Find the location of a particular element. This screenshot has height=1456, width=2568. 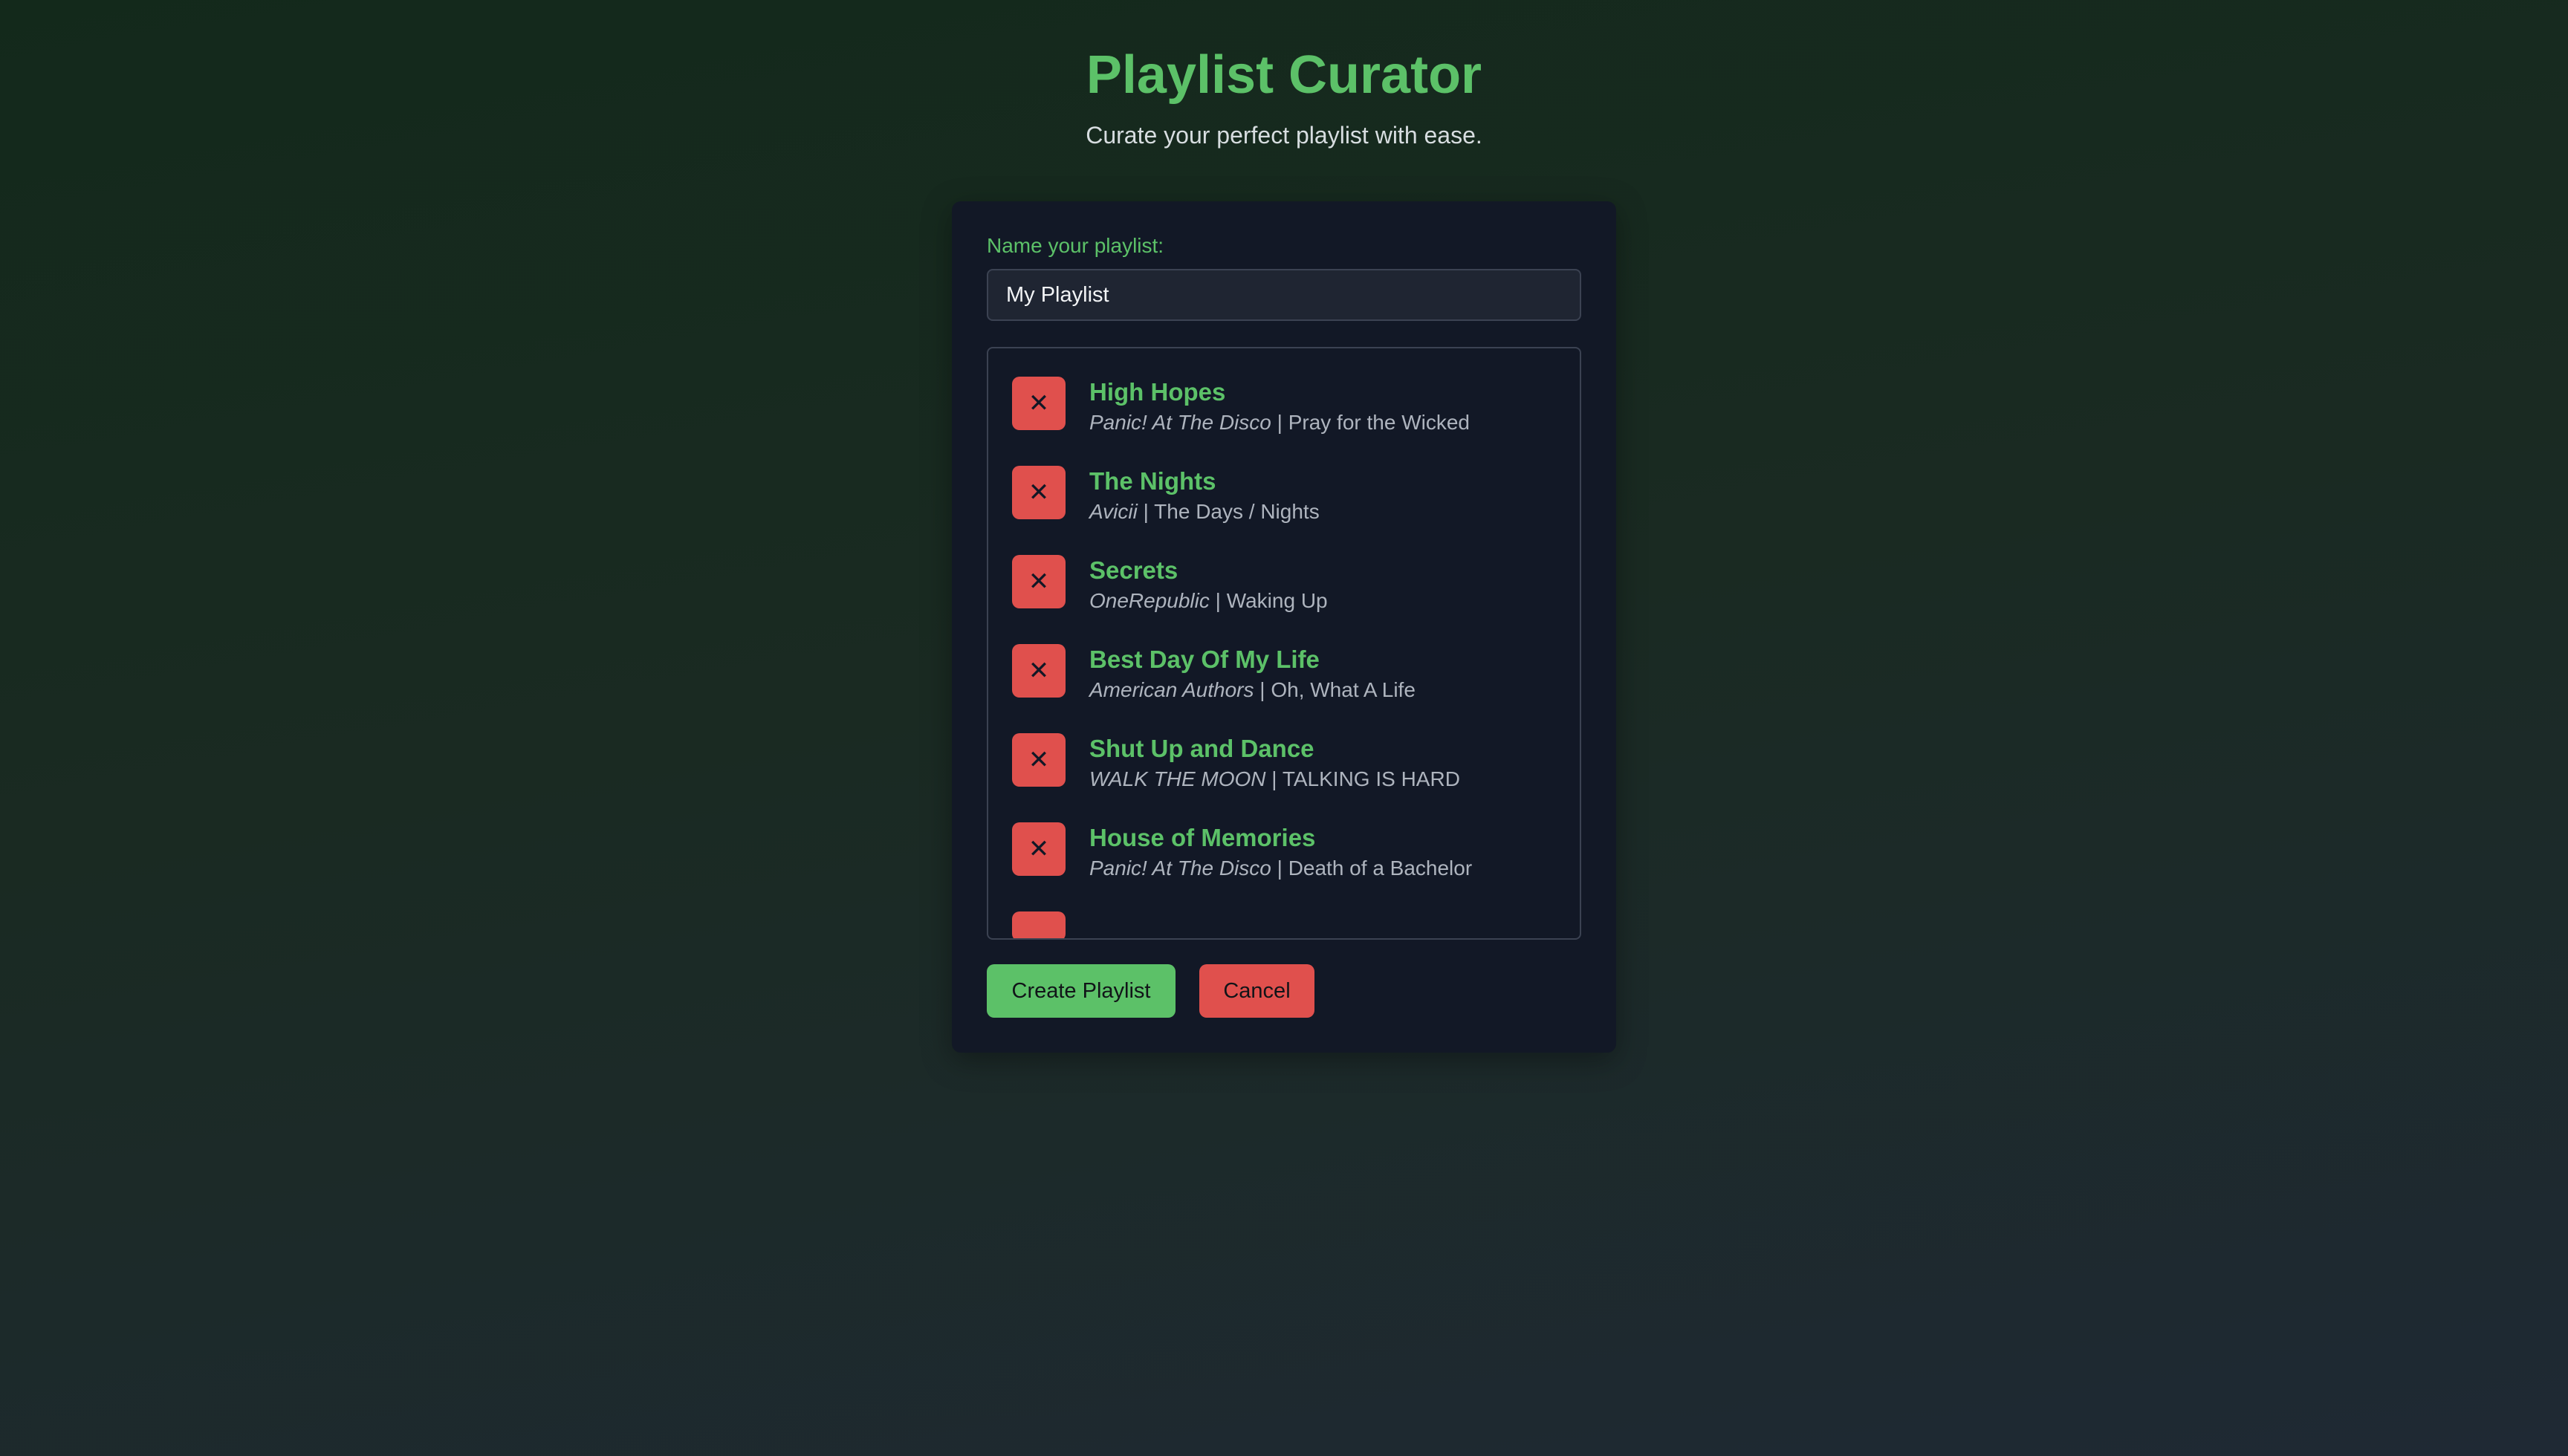

song-item: ✕ Secrets OneRepublic | Waking Up is located at coordinates (1284, 596).